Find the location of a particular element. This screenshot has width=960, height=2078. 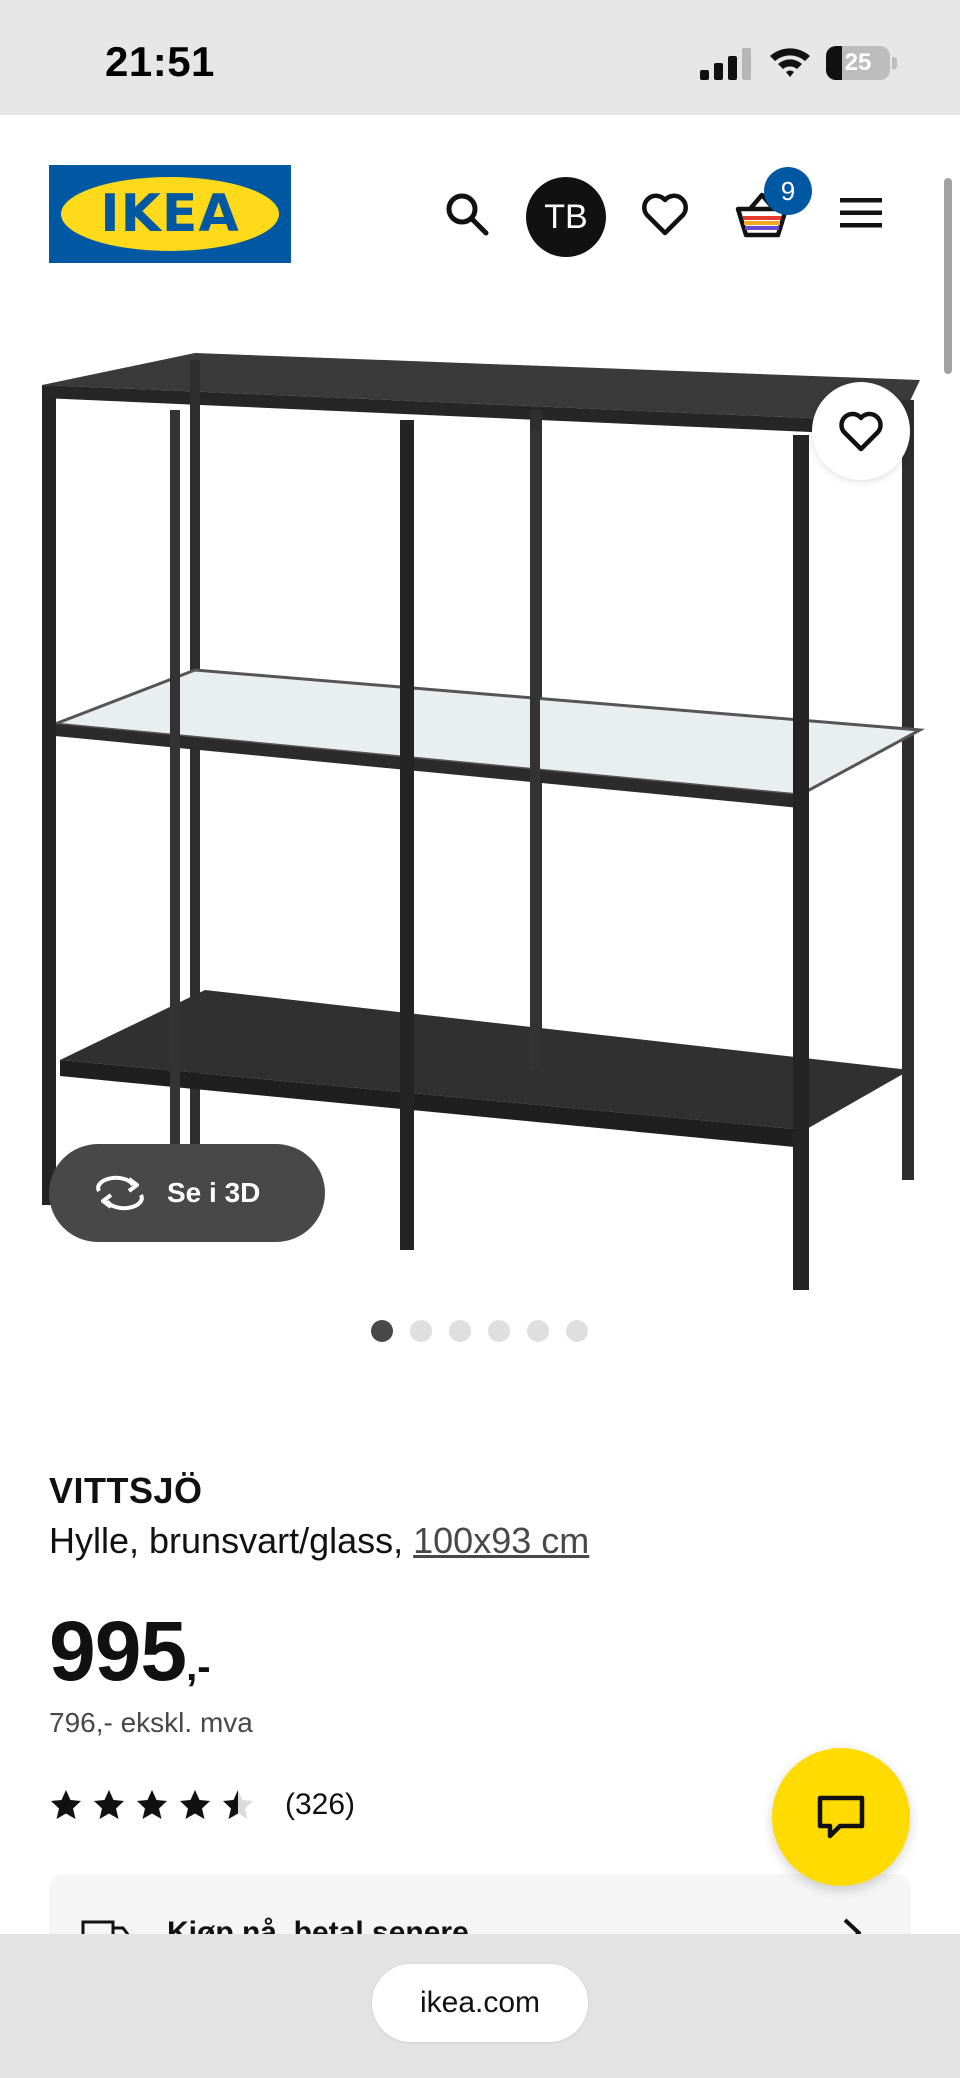

page-scrollbar is located at coordinates (948, 276).